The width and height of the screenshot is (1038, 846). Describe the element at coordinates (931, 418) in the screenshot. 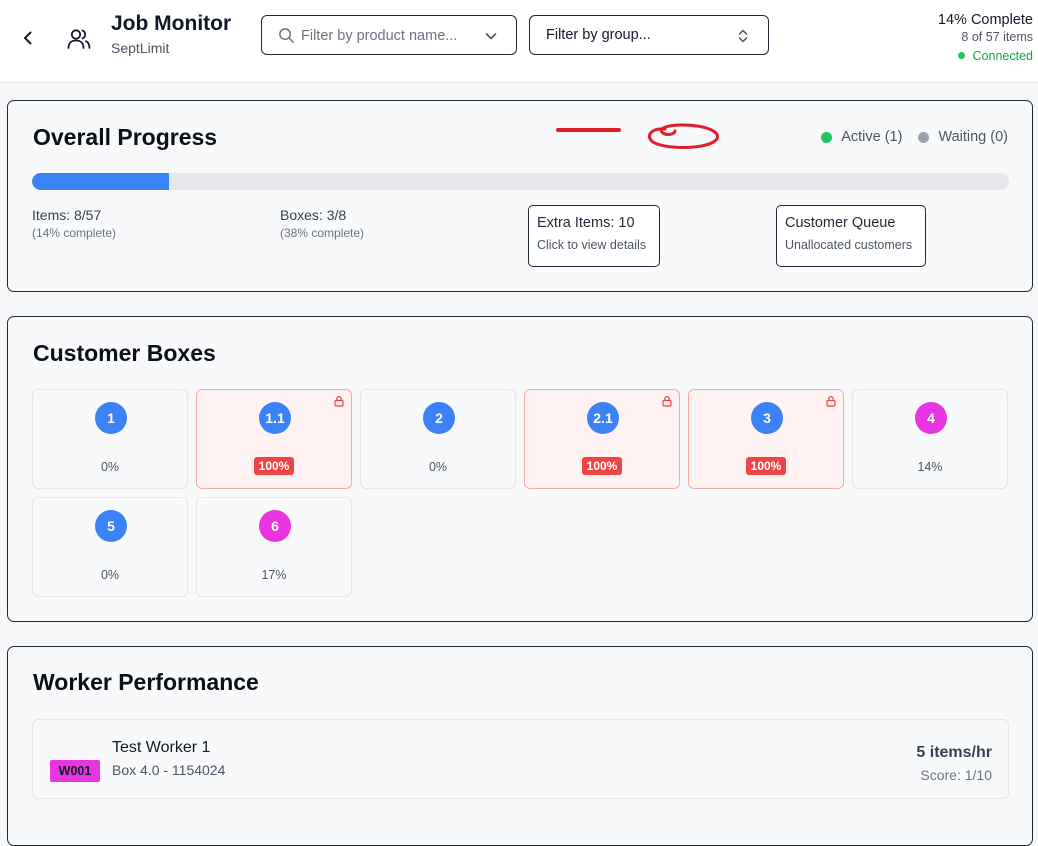

I see `box-number-badge: 4` at that location.